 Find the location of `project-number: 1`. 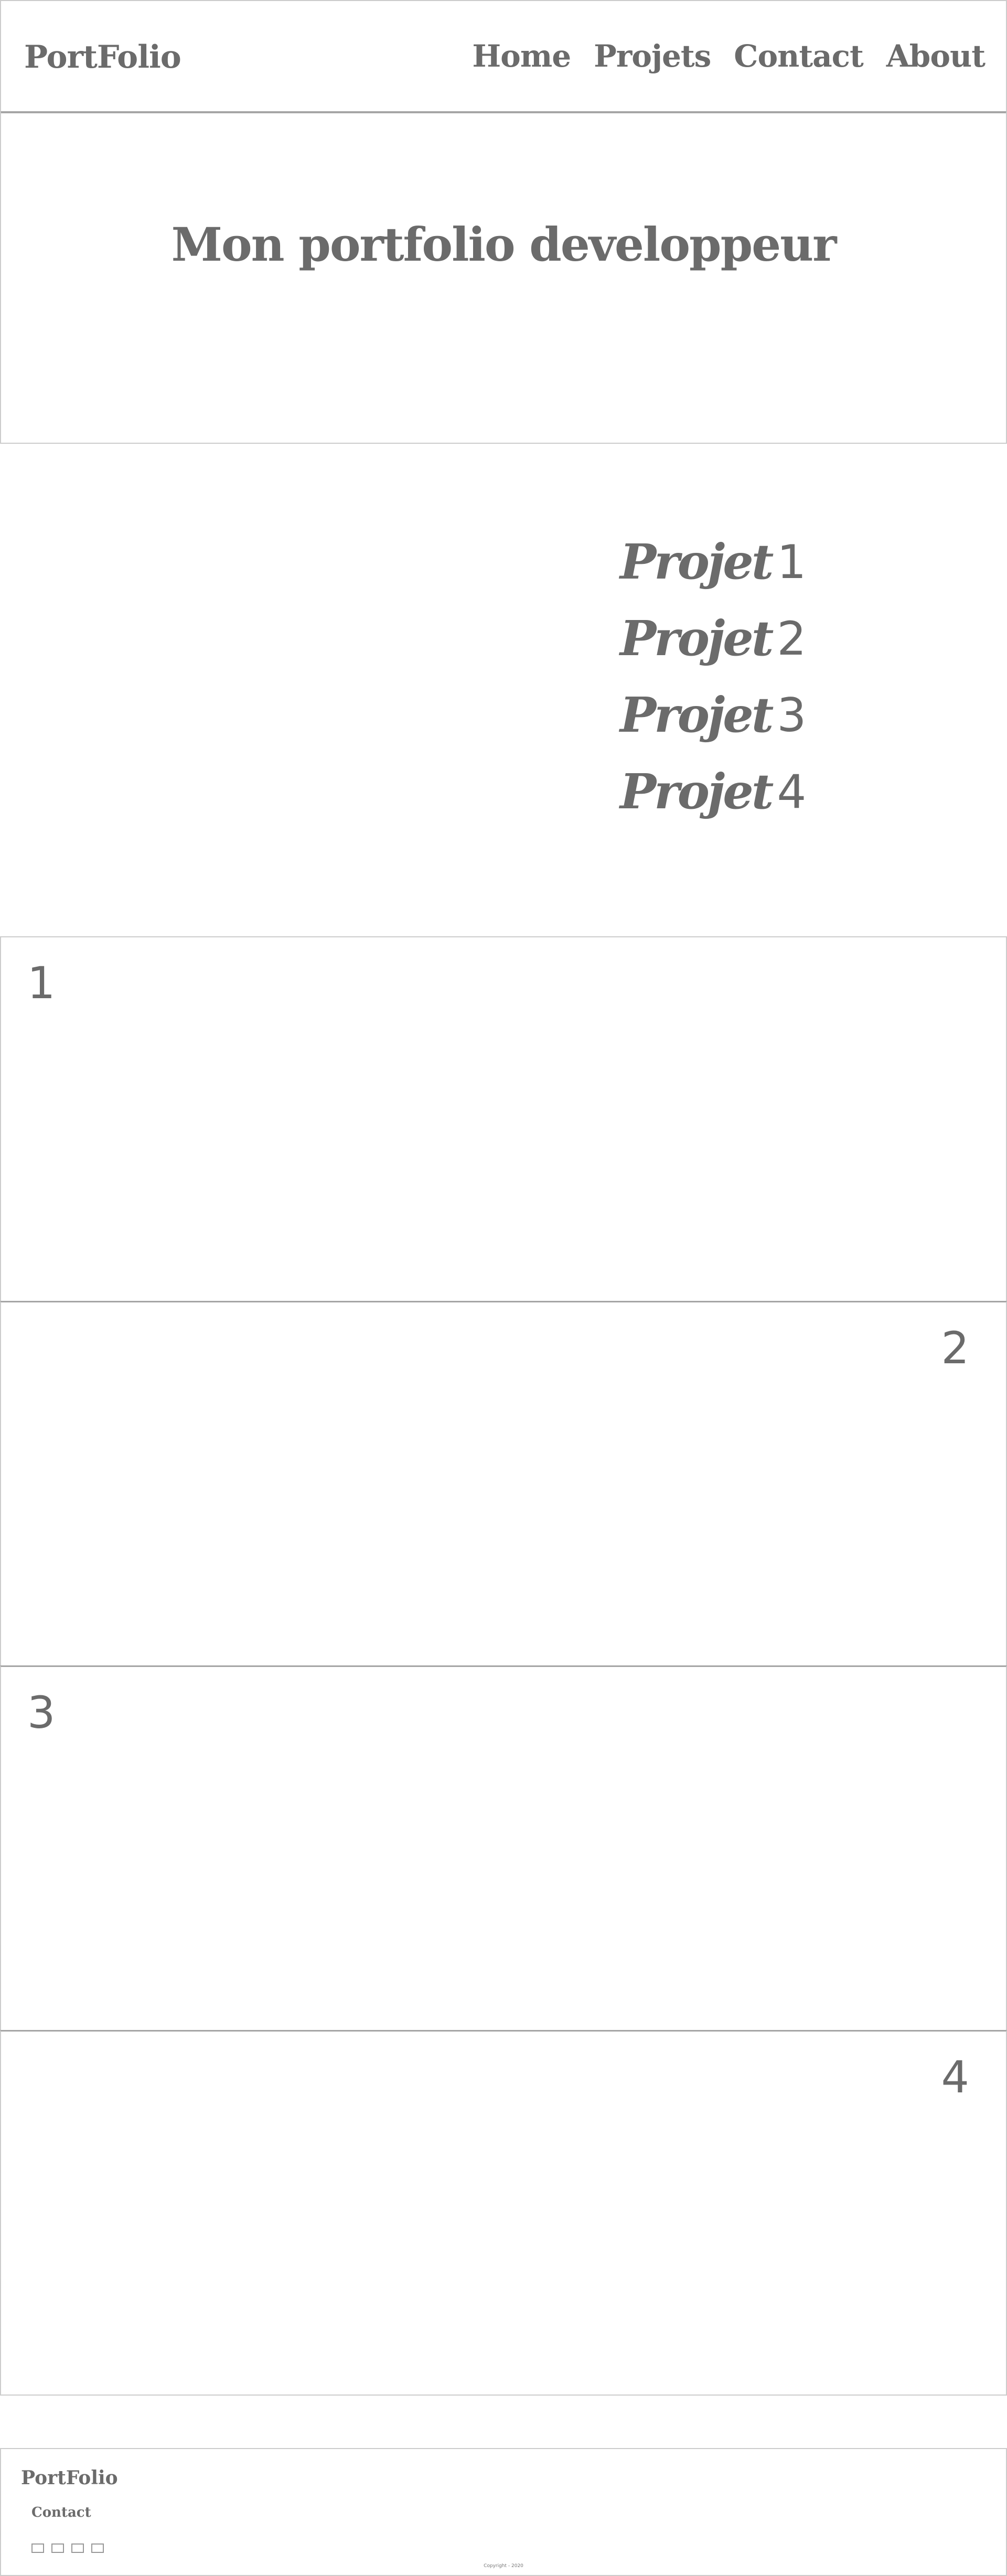

project-number: 1 is located at coordinates (42, 983).